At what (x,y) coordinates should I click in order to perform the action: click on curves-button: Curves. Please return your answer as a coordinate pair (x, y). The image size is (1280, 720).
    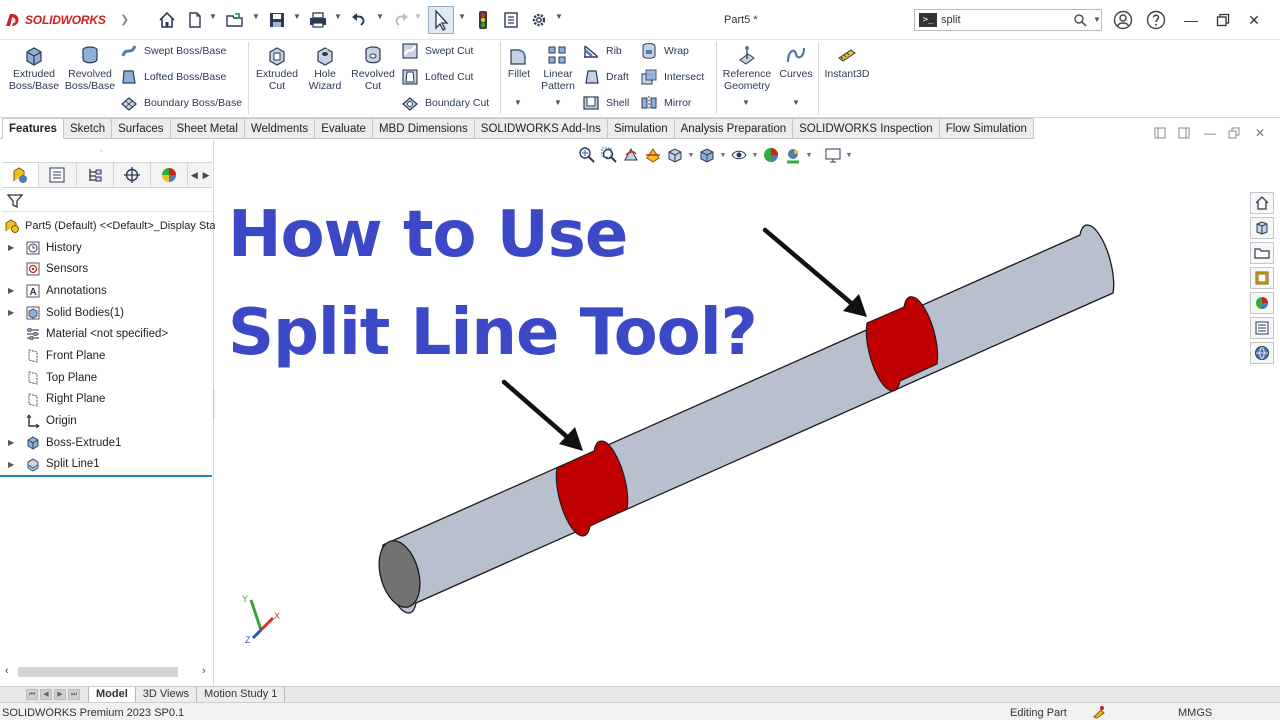
    Looking at the image, I should click on (796, 62).